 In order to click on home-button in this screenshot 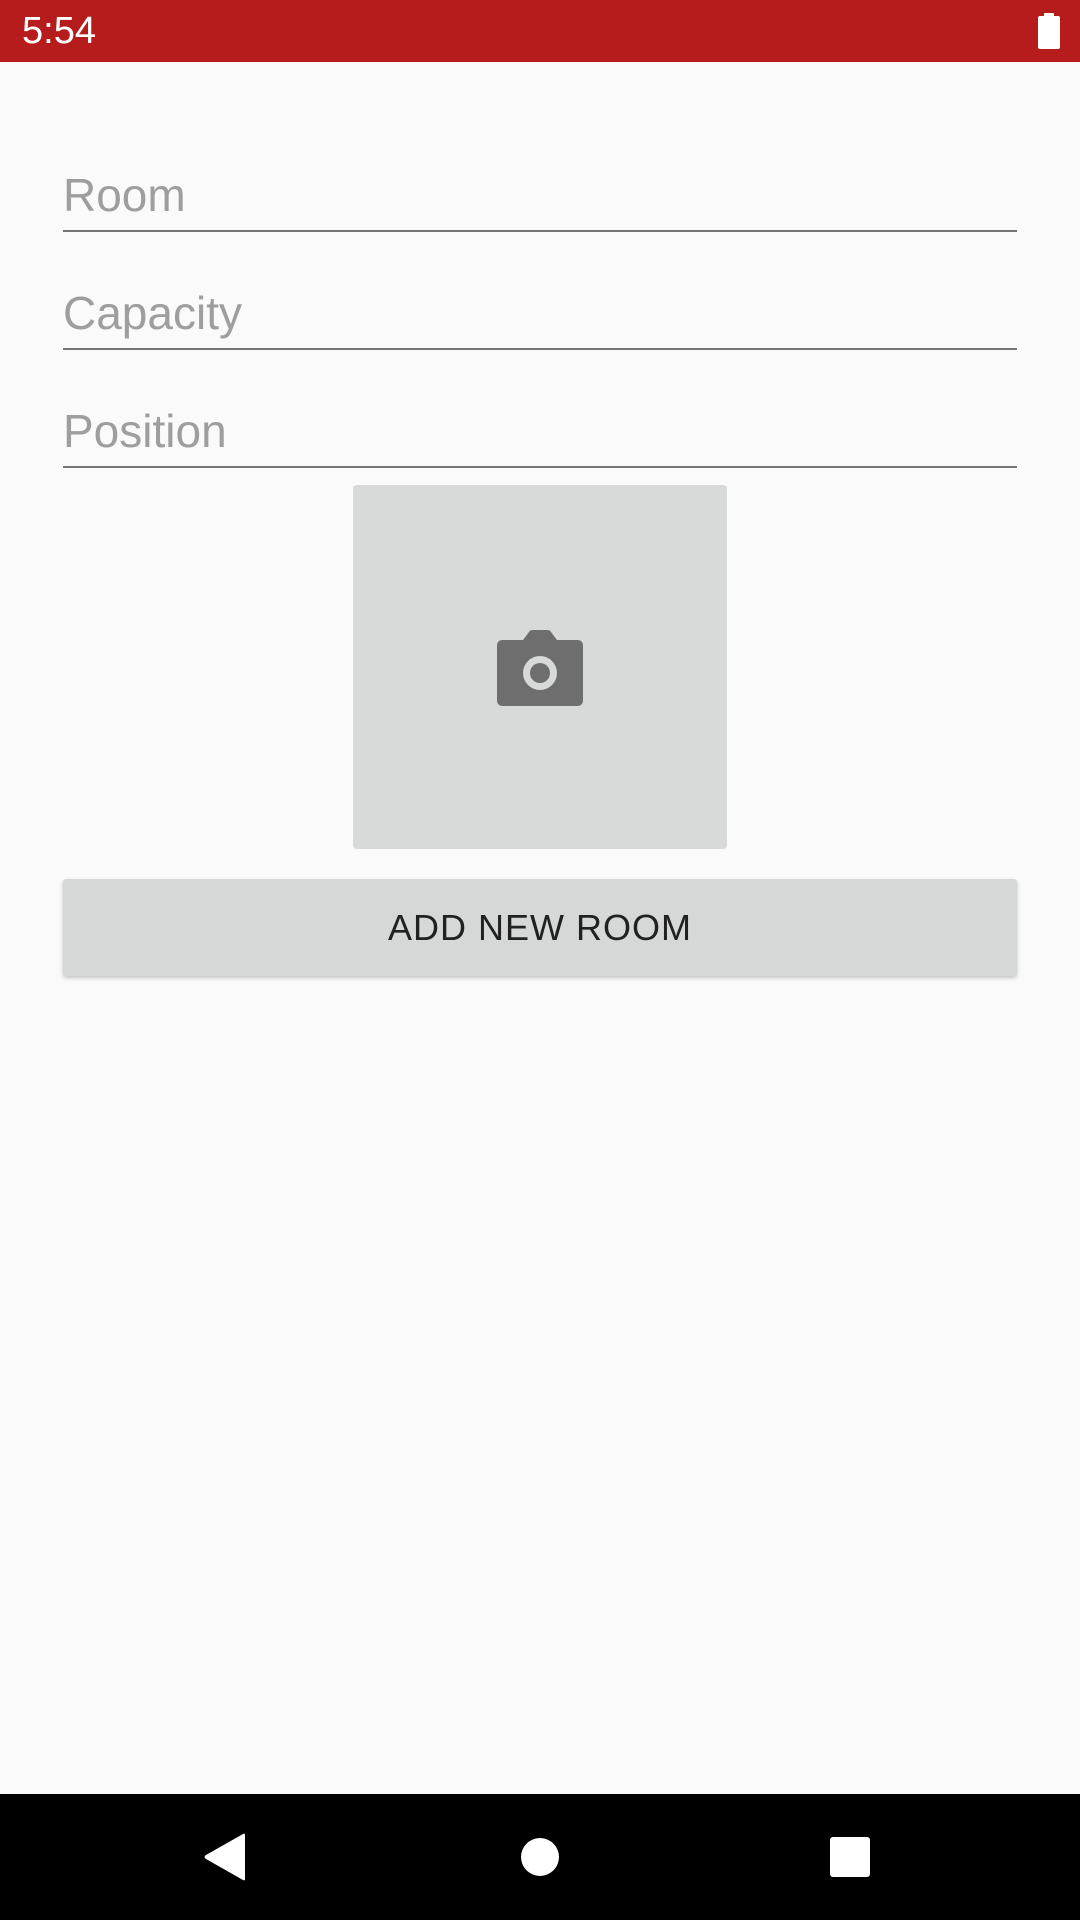, I will do `click(540, 1857)`.